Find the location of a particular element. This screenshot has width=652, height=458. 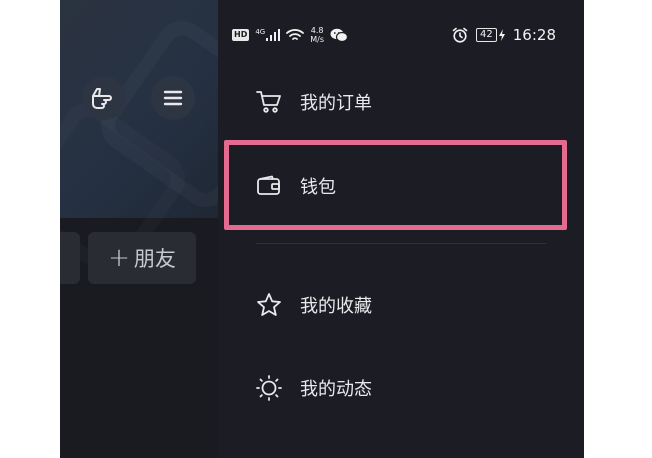

speed-value: 4.8 is located at coordinates (317, 30).